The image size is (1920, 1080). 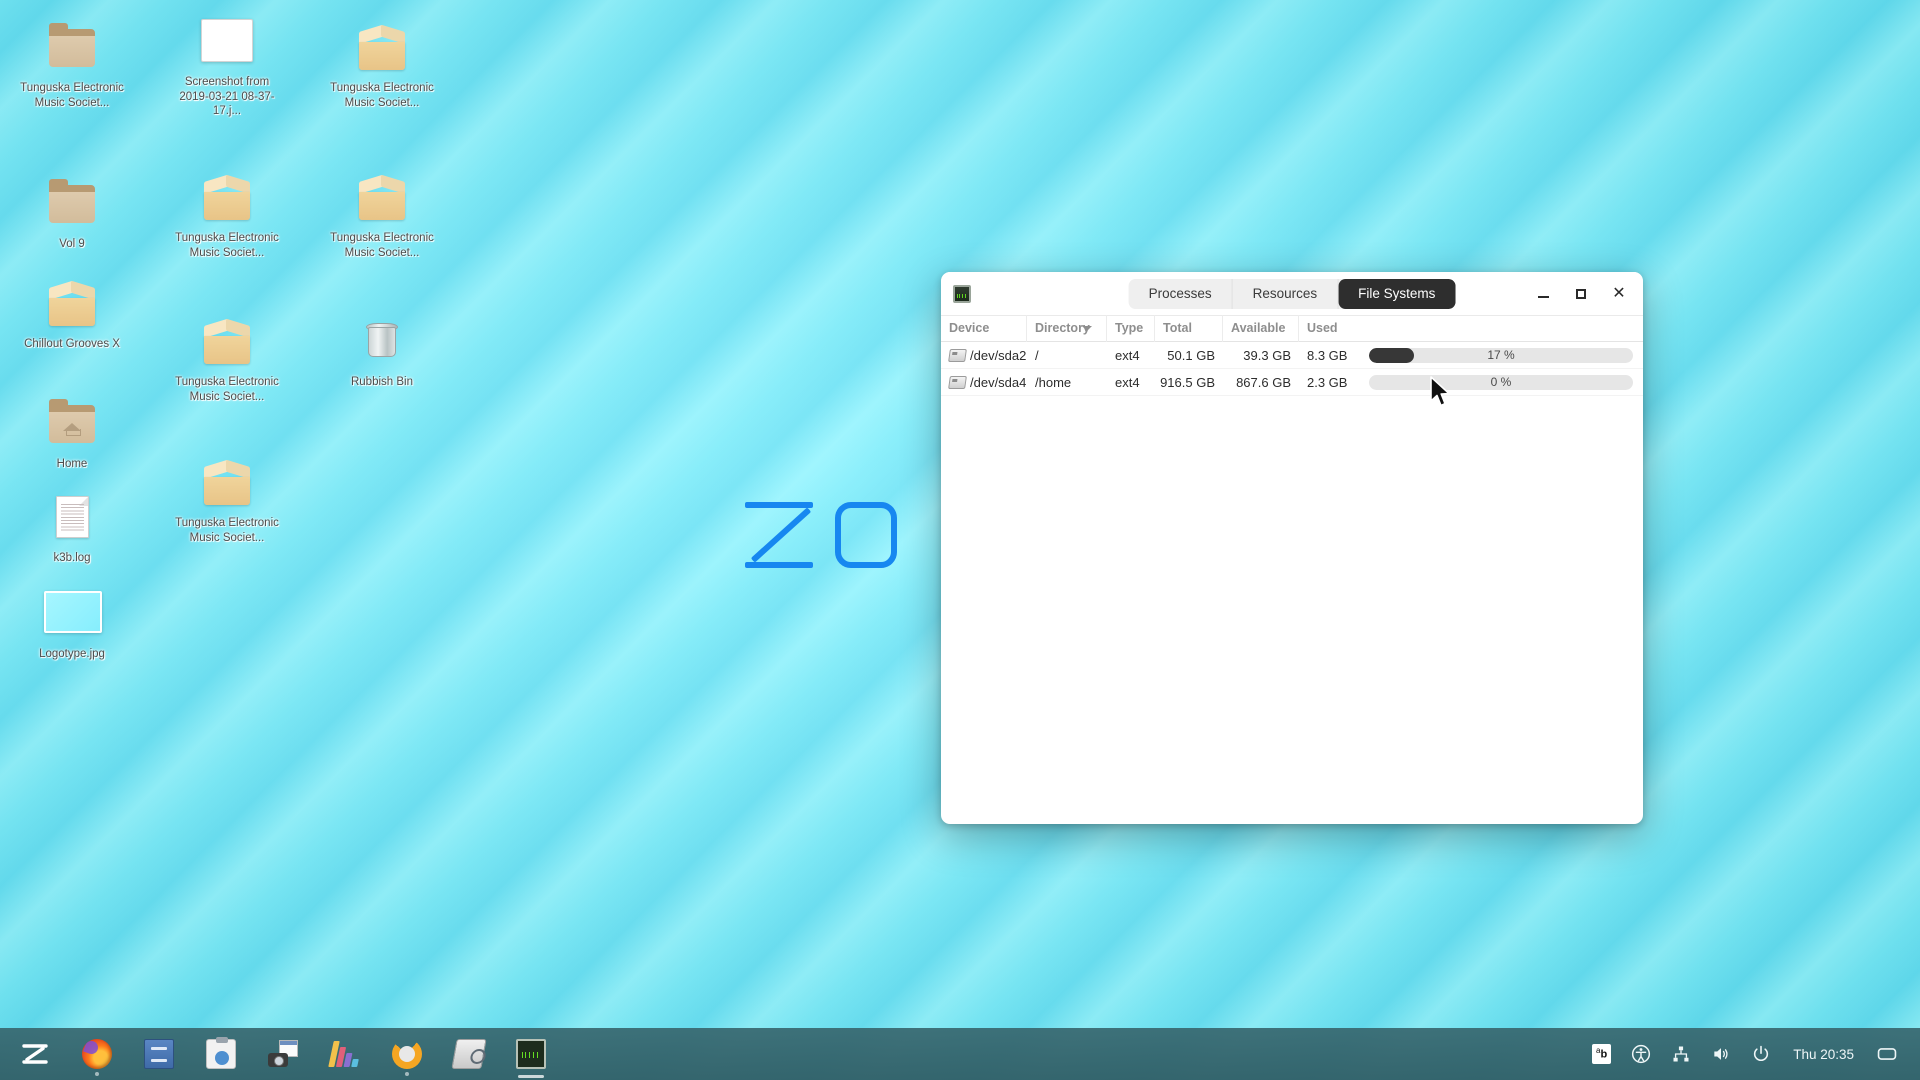 I want to click on system-monitor-launcher, so click(x=531, y=1054).